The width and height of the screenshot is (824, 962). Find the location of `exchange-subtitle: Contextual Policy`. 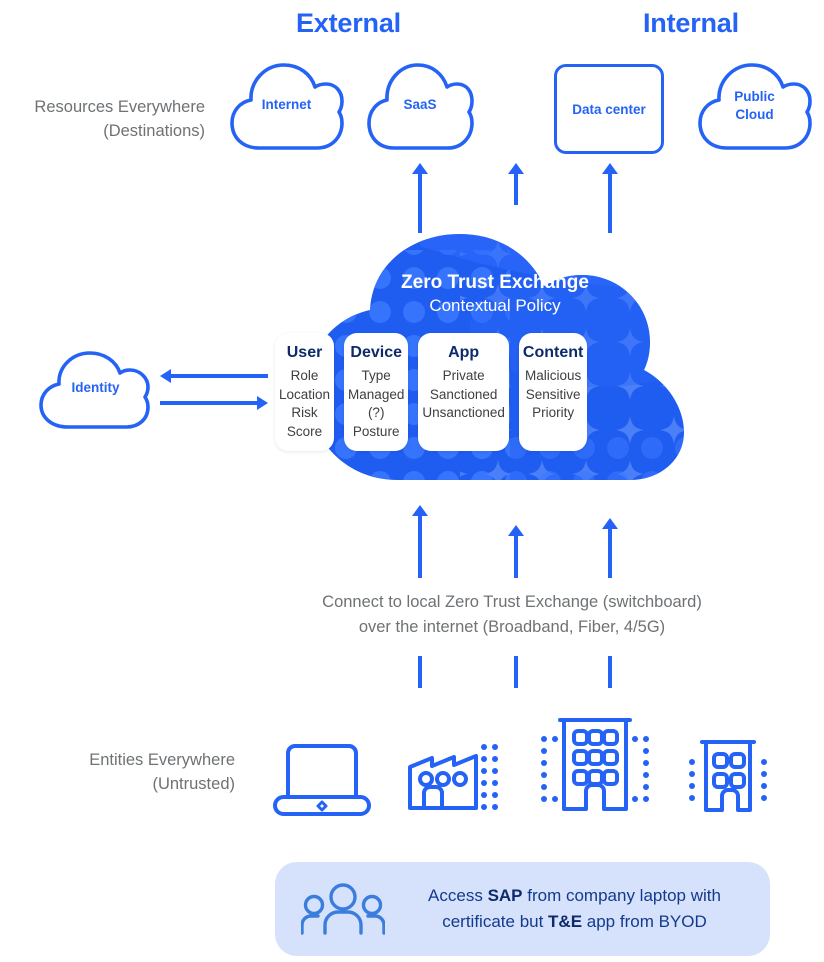

exchange-subtitle: Contextual Policy is located at coordinates (495, 305).